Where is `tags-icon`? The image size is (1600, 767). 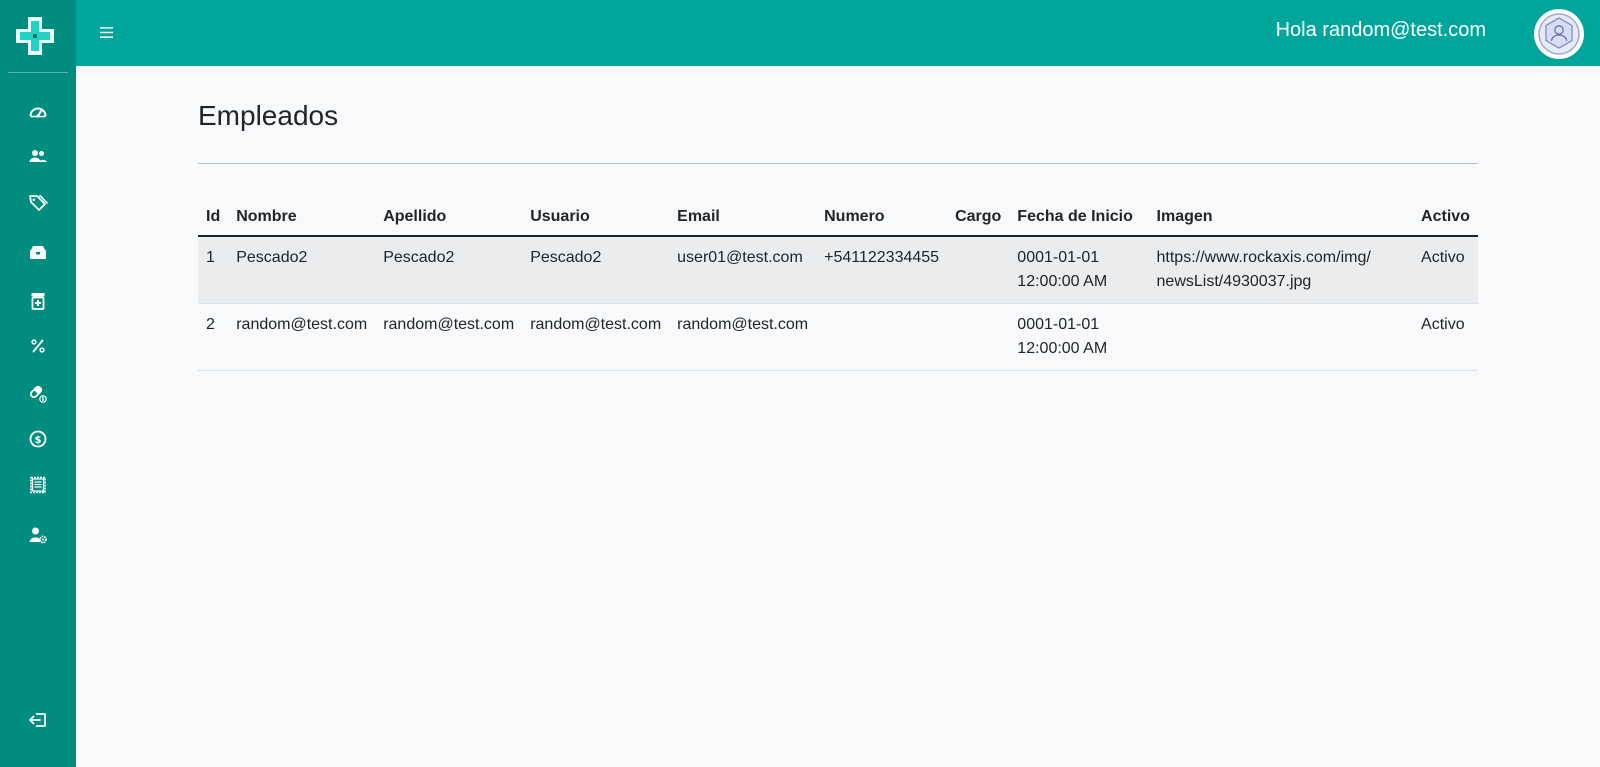
tags-icon is located at coordinates (38, 203).